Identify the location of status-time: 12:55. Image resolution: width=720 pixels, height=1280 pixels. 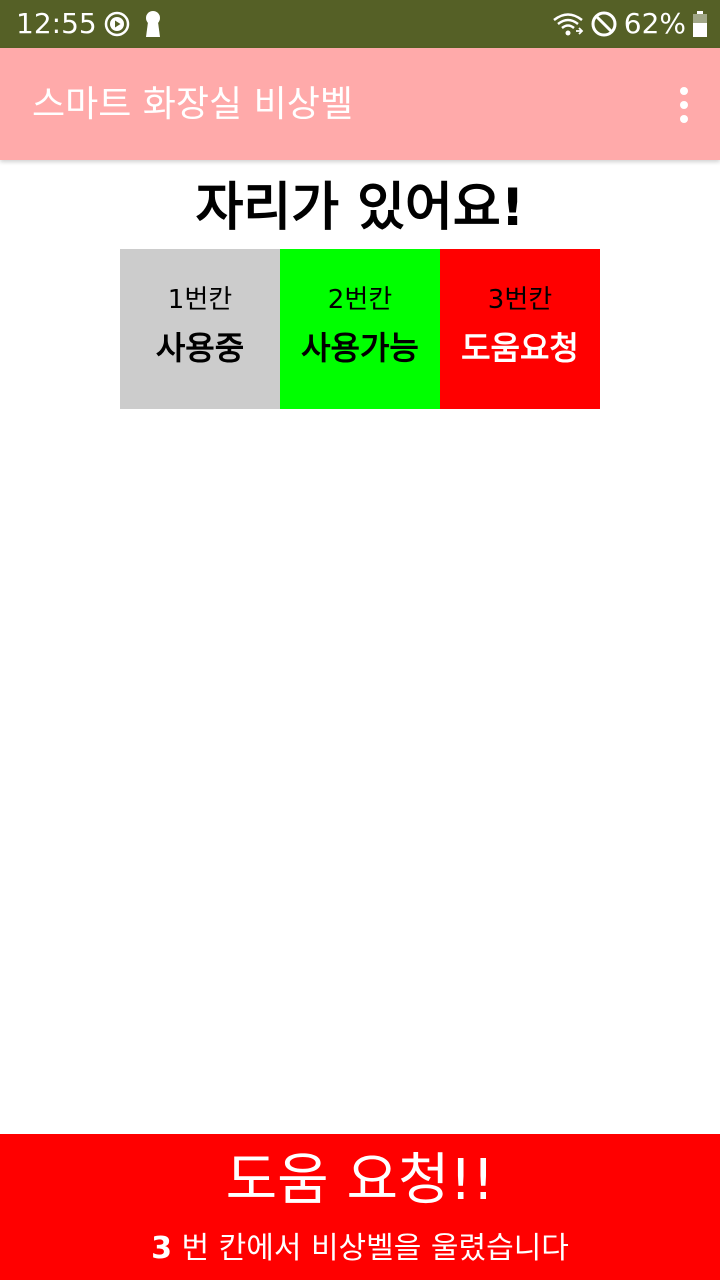
(56, 23).